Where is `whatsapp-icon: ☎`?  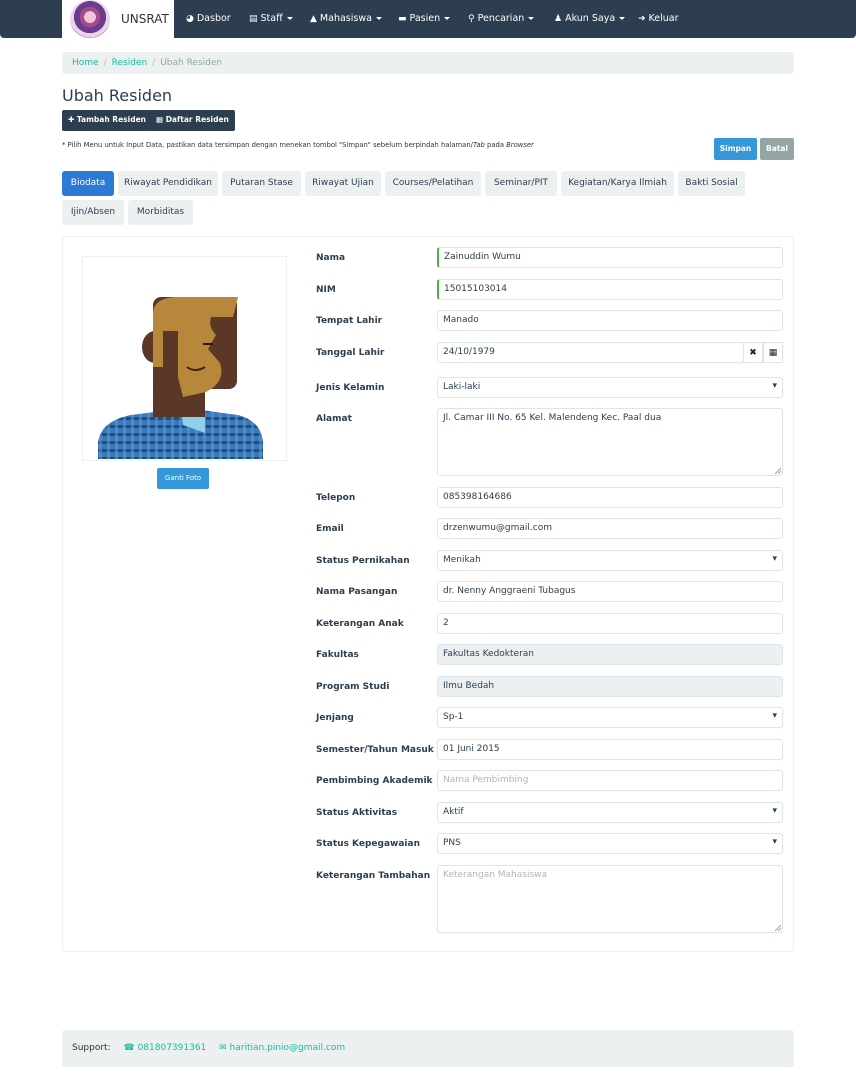 whatsapp-icon: ☎ is located at coordinates (130, 1048).